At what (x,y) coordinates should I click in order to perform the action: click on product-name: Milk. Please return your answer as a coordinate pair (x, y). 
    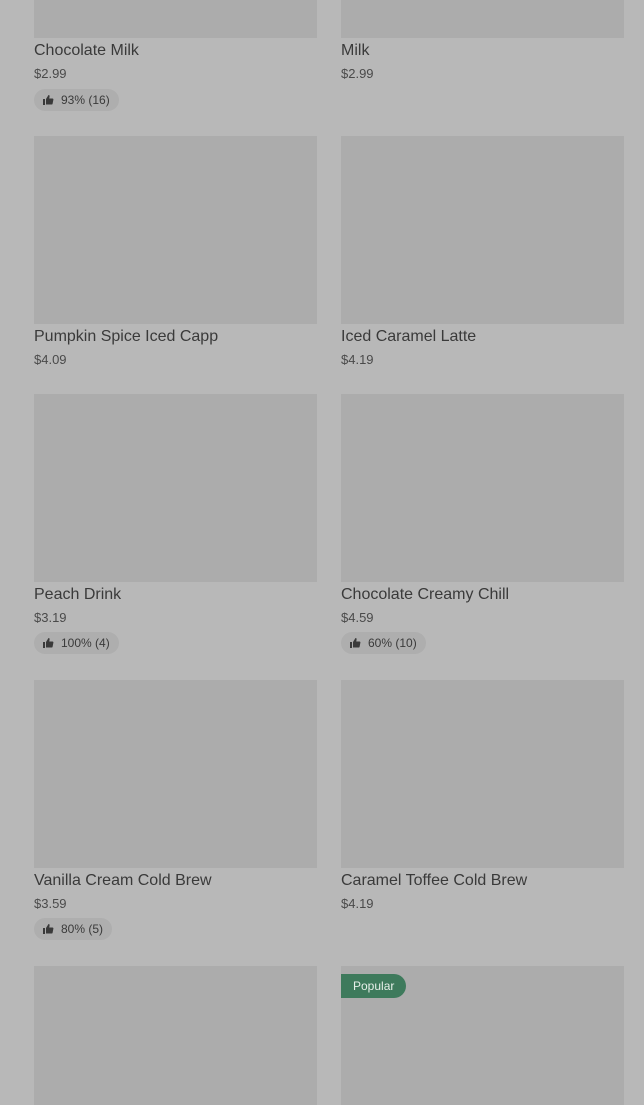
    Looking at the image, I should click on (486, 51).